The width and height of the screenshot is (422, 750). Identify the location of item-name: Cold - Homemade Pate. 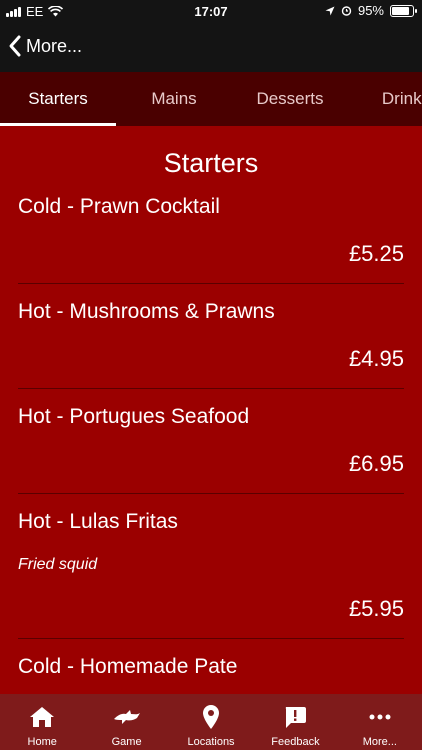
(128, 666).